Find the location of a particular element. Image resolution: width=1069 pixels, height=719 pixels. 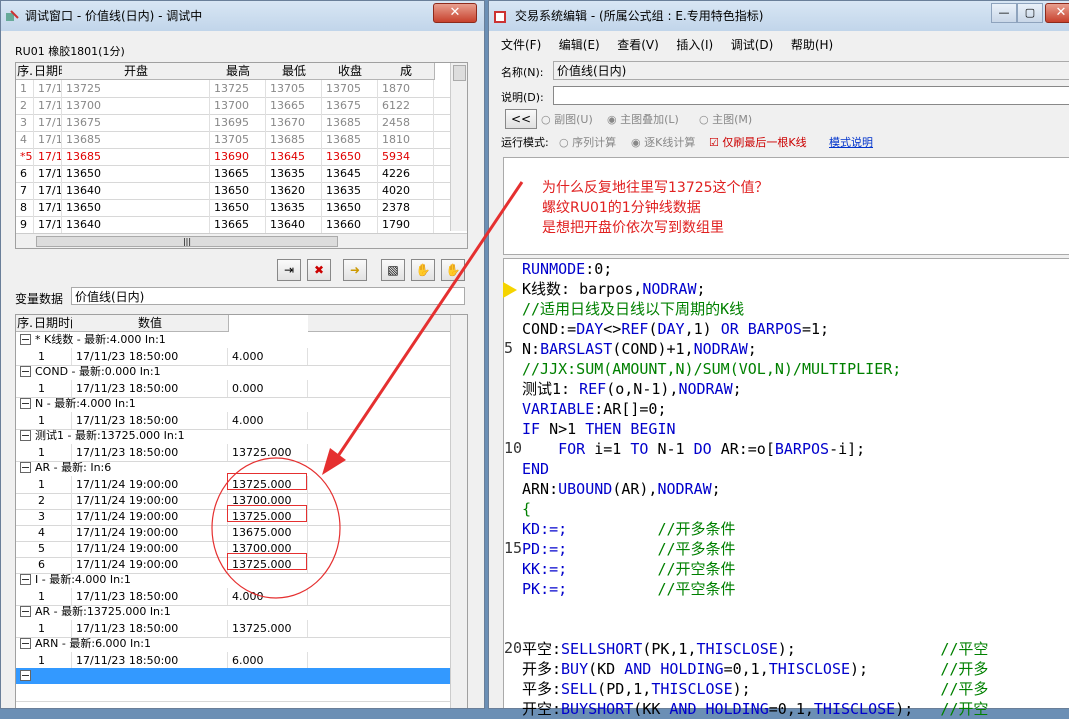

menu-edit: 编辑(E) is located at coordinates (579, 45).